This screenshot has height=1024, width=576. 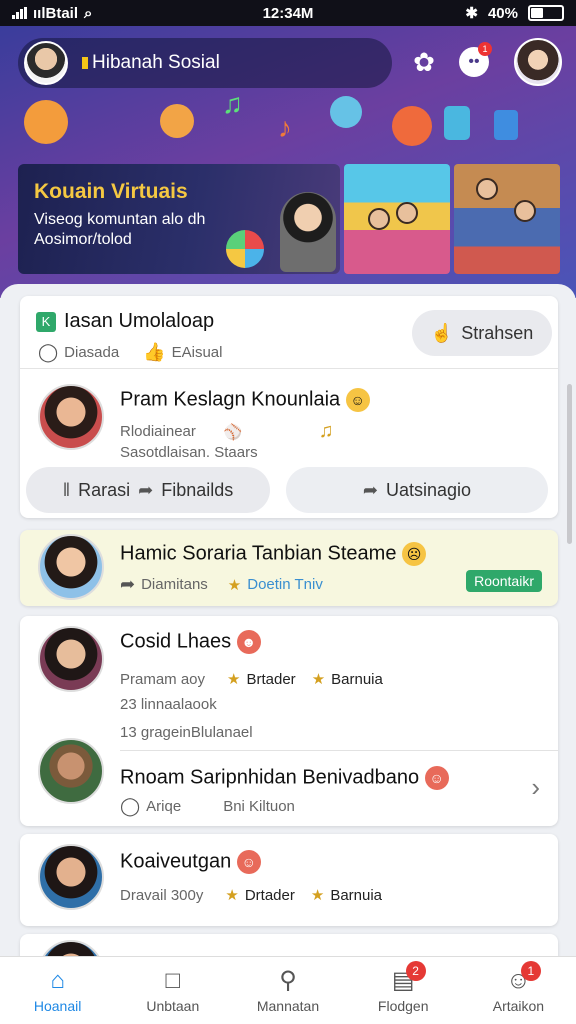 What do you see at coordinates (424, 62) in the screenshot?
I see `settings-flower-icon: ✿` at bounding box center [424, 62].